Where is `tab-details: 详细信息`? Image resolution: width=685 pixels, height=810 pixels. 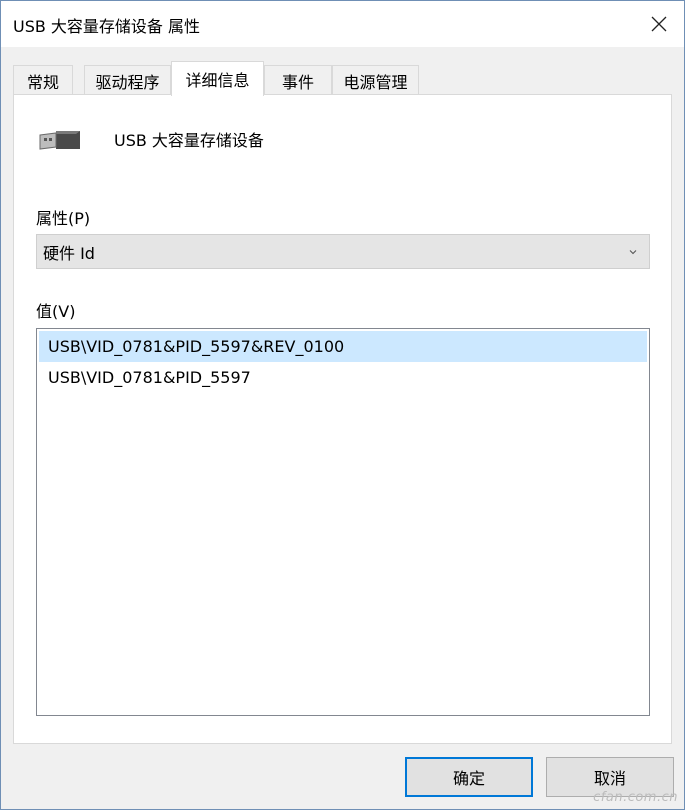
tab-details: 详细信息 is located at coordinates (217, 78).